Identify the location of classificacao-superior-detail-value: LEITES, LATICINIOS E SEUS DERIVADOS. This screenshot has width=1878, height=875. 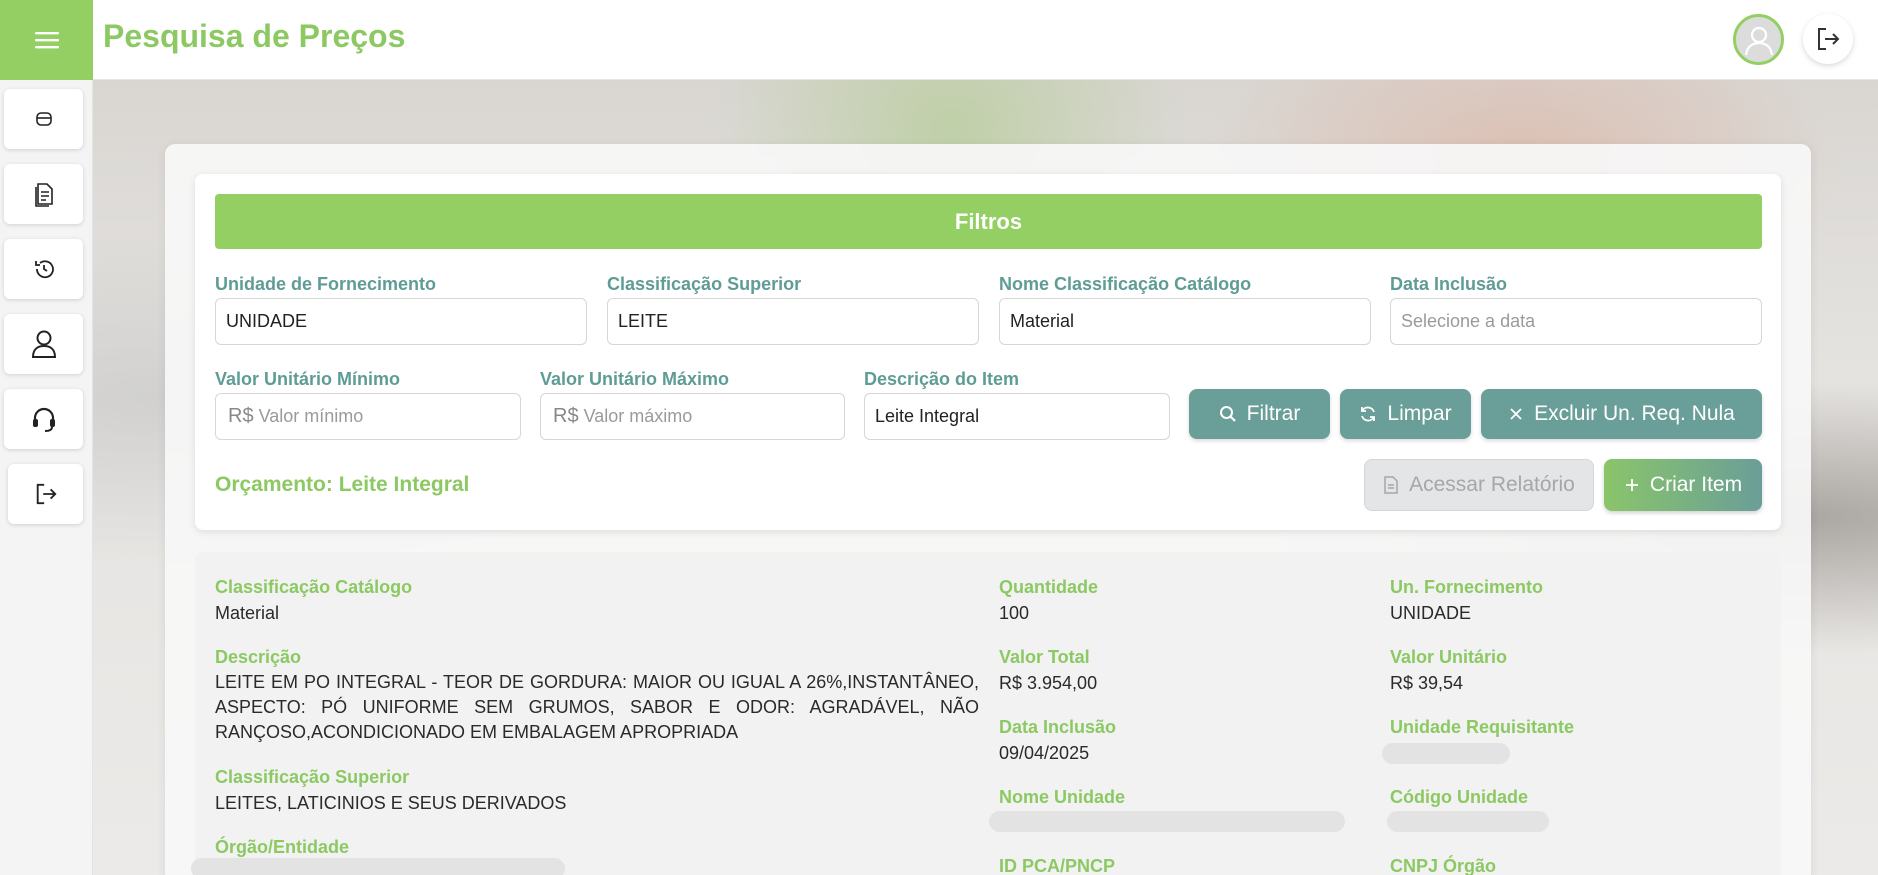
(391, 803).